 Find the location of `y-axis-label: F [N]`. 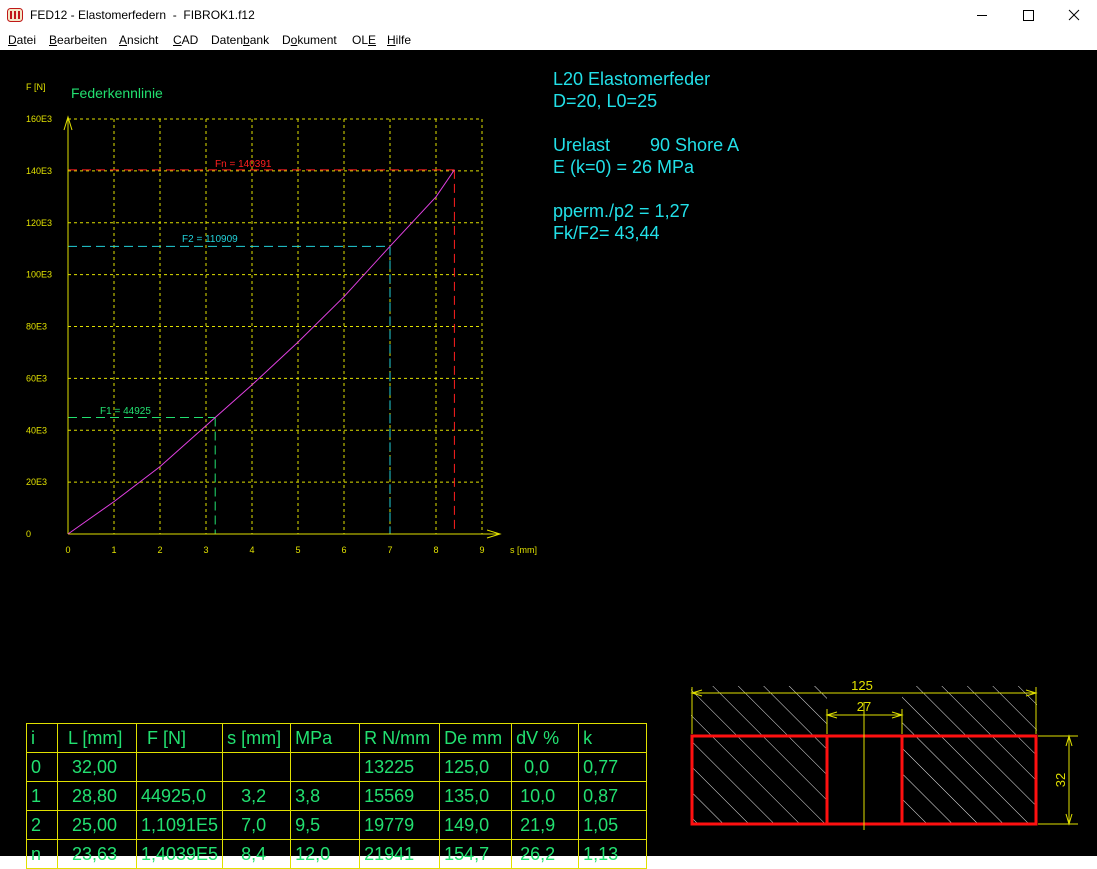

y-axis-label: F [N] is located at coordinates (36, 87).